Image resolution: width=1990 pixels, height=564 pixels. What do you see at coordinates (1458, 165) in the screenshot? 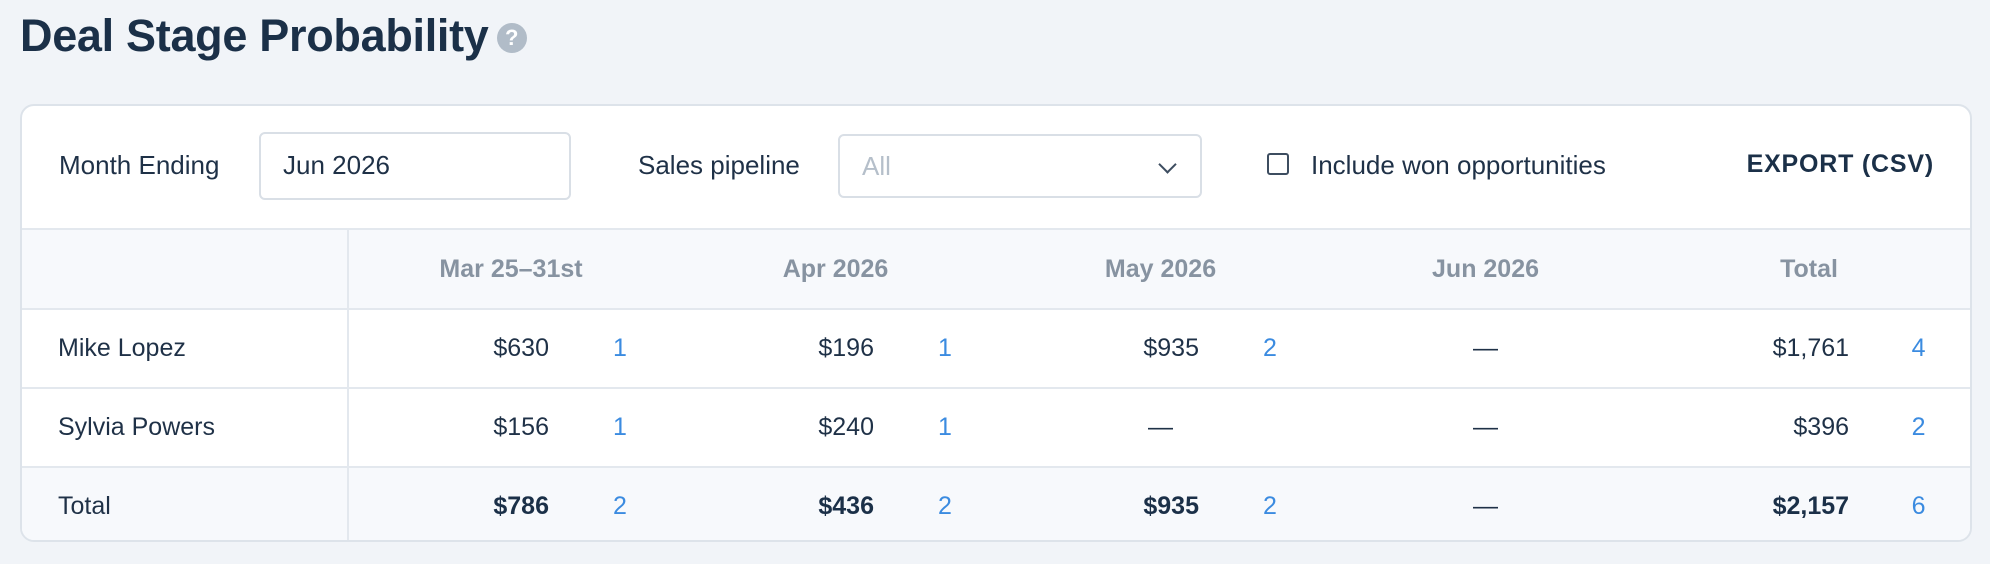
I see `include-won-label: Include won opportunities` at bounding box center [1458, 165].